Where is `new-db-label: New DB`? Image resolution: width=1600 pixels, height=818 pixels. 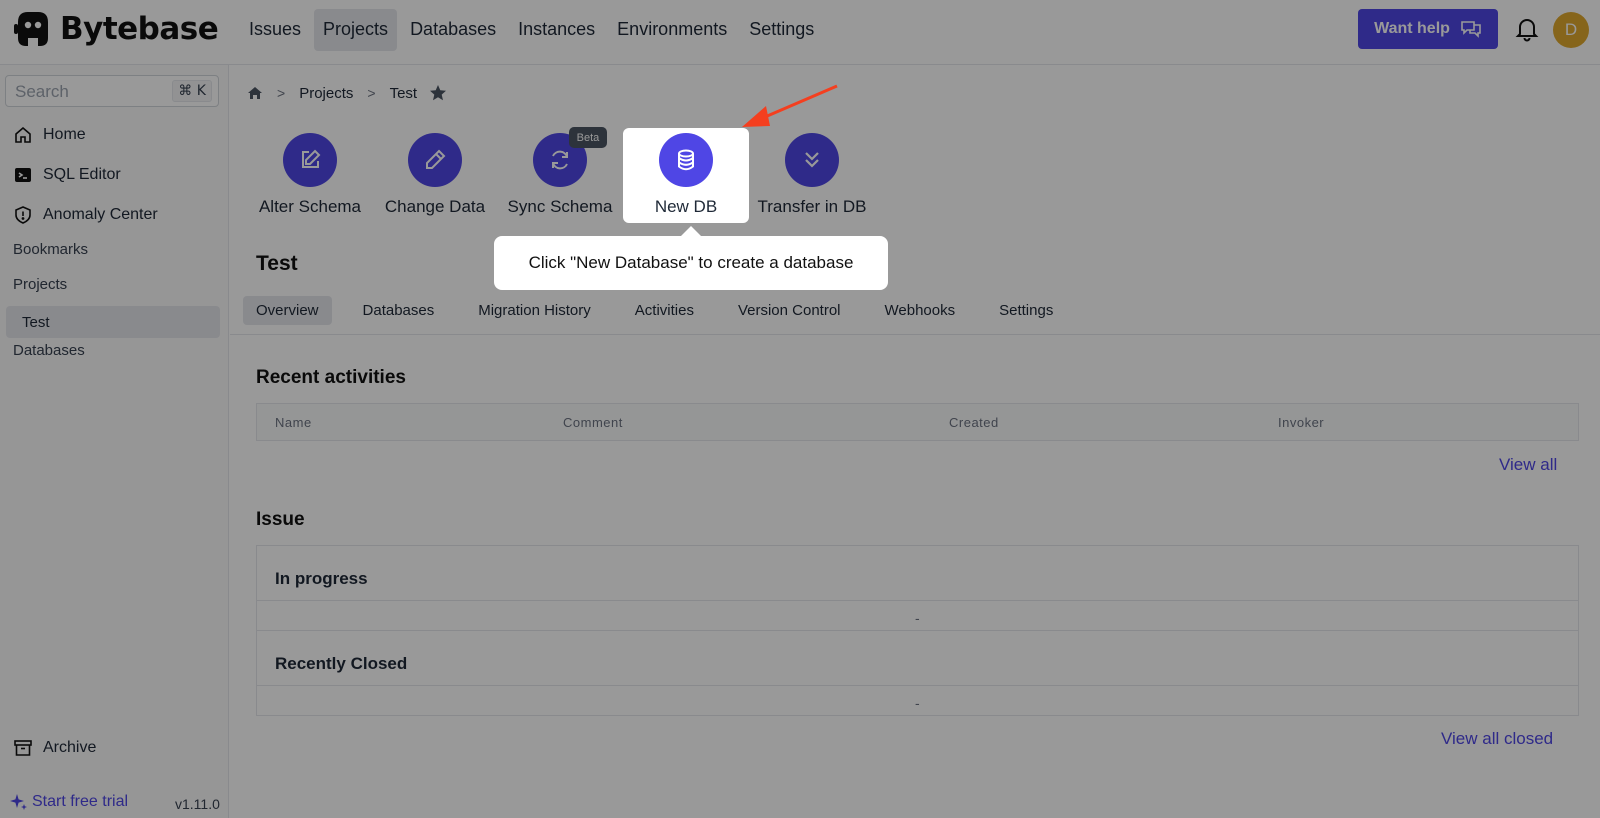
new-db-label: New DB is located at coordinates (686, 206).